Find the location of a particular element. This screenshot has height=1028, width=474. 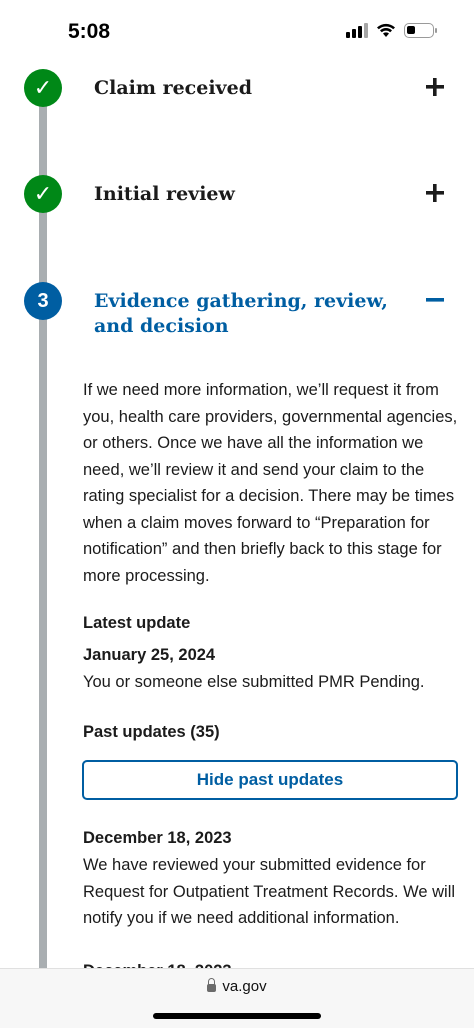

lock-icon is located at coordinates (212, 985).